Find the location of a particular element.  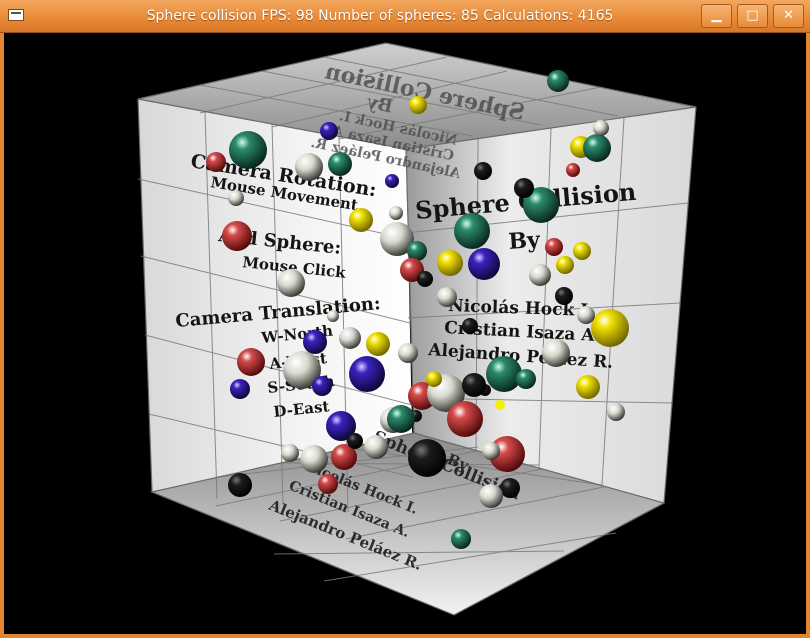

window-icon is located at coordinates (16, 15).